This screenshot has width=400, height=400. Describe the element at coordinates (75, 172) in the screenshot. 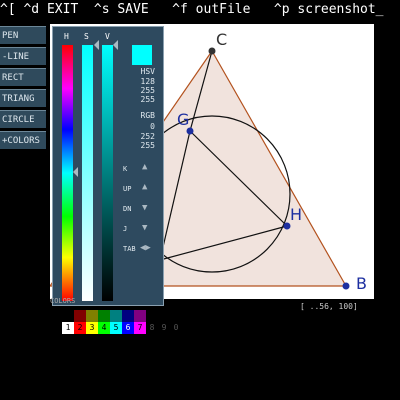

I see `hue-marker-icon` at that location.